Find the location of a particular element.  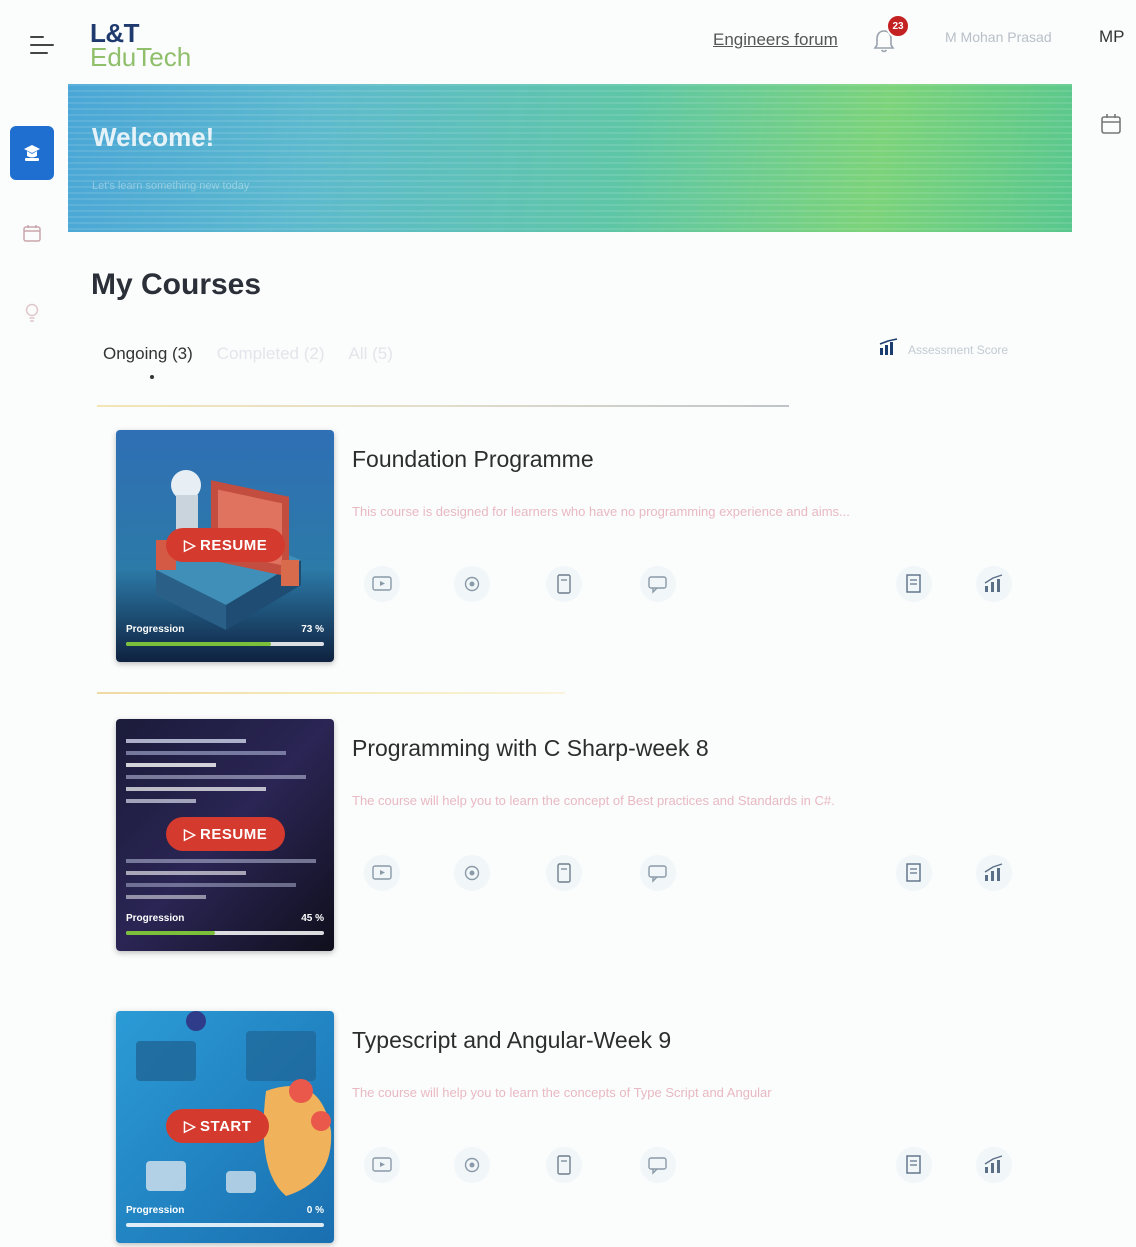

course-thumbnail: ▷ START Progression 0 % is located at coordinates (225, 1127).